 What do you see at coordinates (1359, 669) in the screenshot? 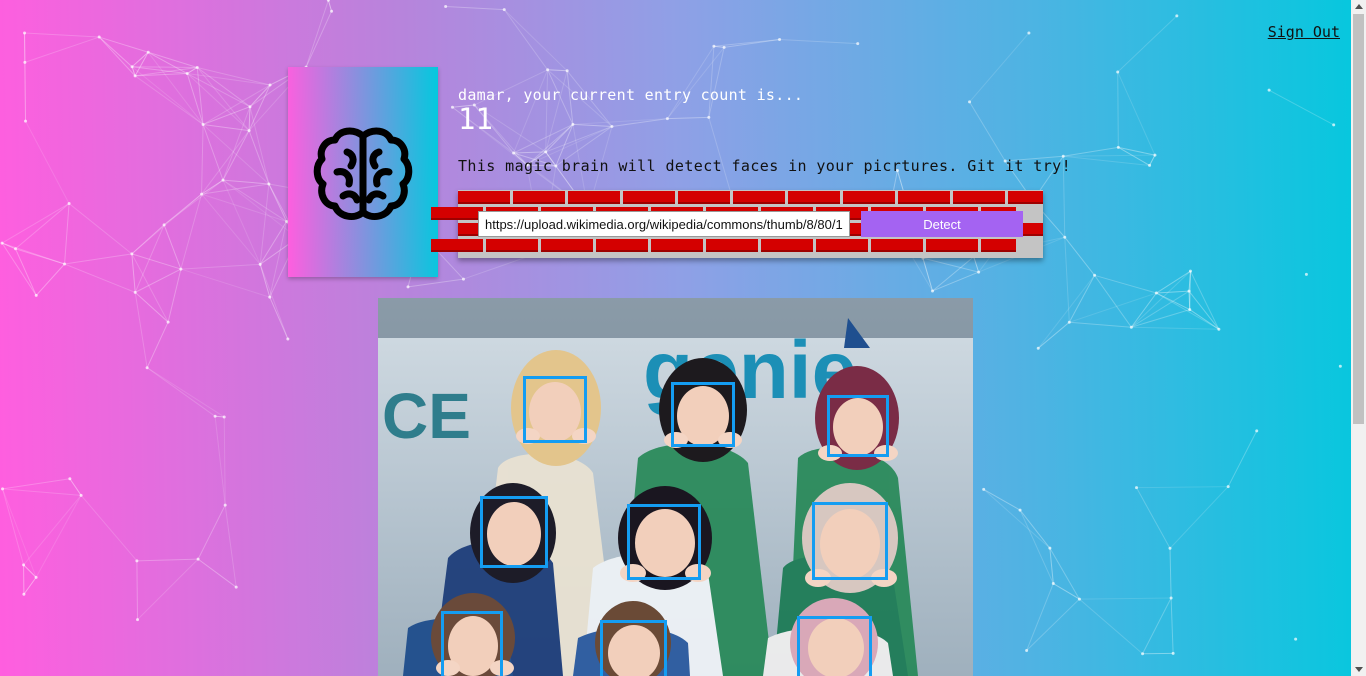
I see `scroll-down-icon` at bounding box center [1359, 669].